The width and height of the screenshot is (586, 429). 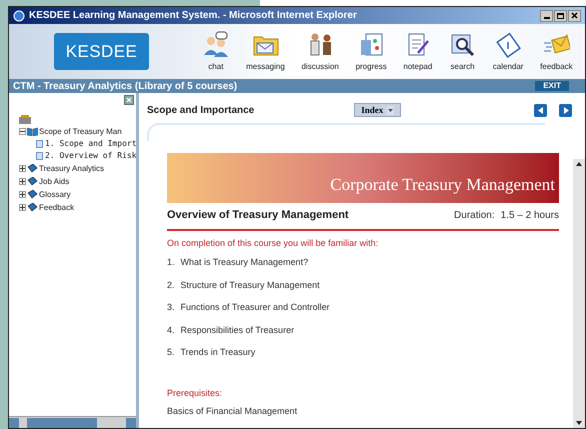 What do you see at coordinates (171, 262) in the screenshot?
I see `list-number: 1.` at bounding box center [171, 262].